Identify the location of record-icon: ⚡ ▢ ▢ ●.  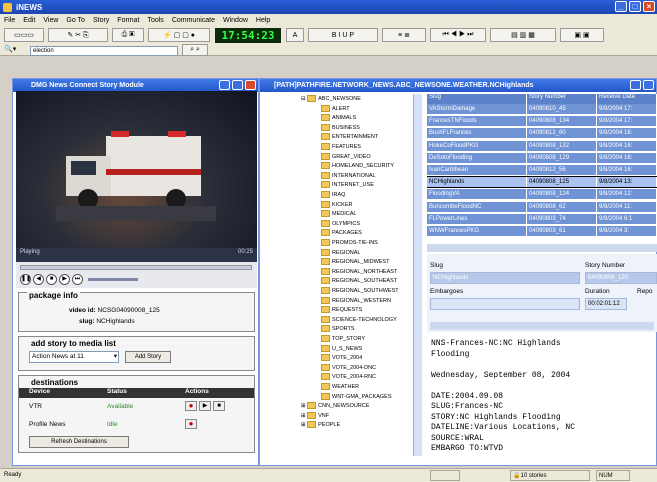
(179, 35).